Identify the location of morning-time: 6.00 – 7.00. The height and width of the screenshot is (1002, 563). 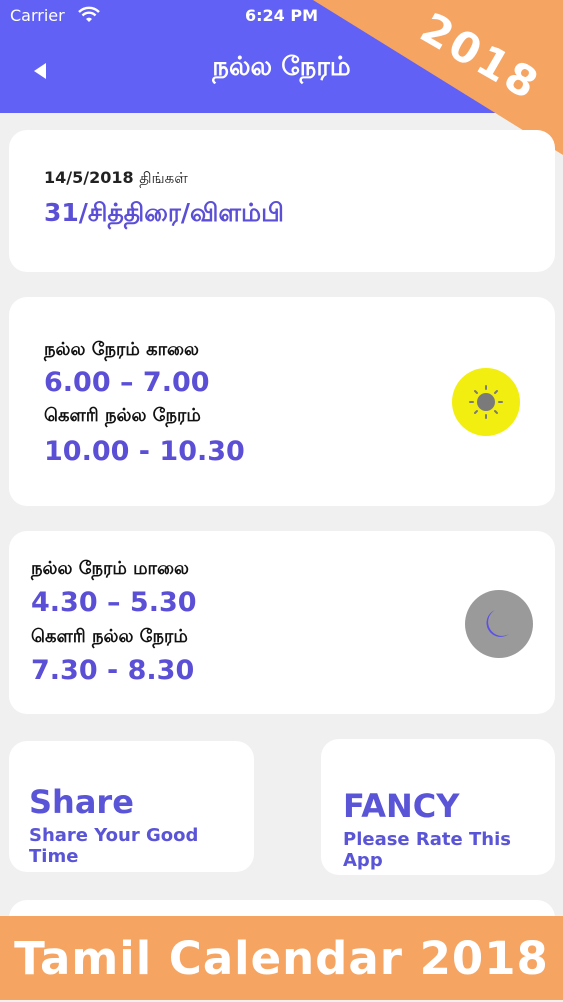
(127, 382).